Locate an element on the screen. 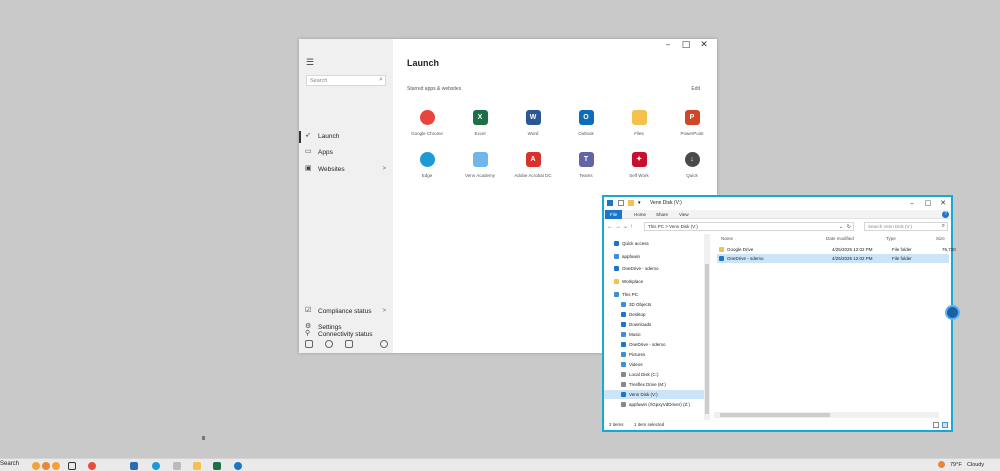 The width and height of the screenshot is (1000, 471). large-icons-view-icon is located at coordinates (945, 425).